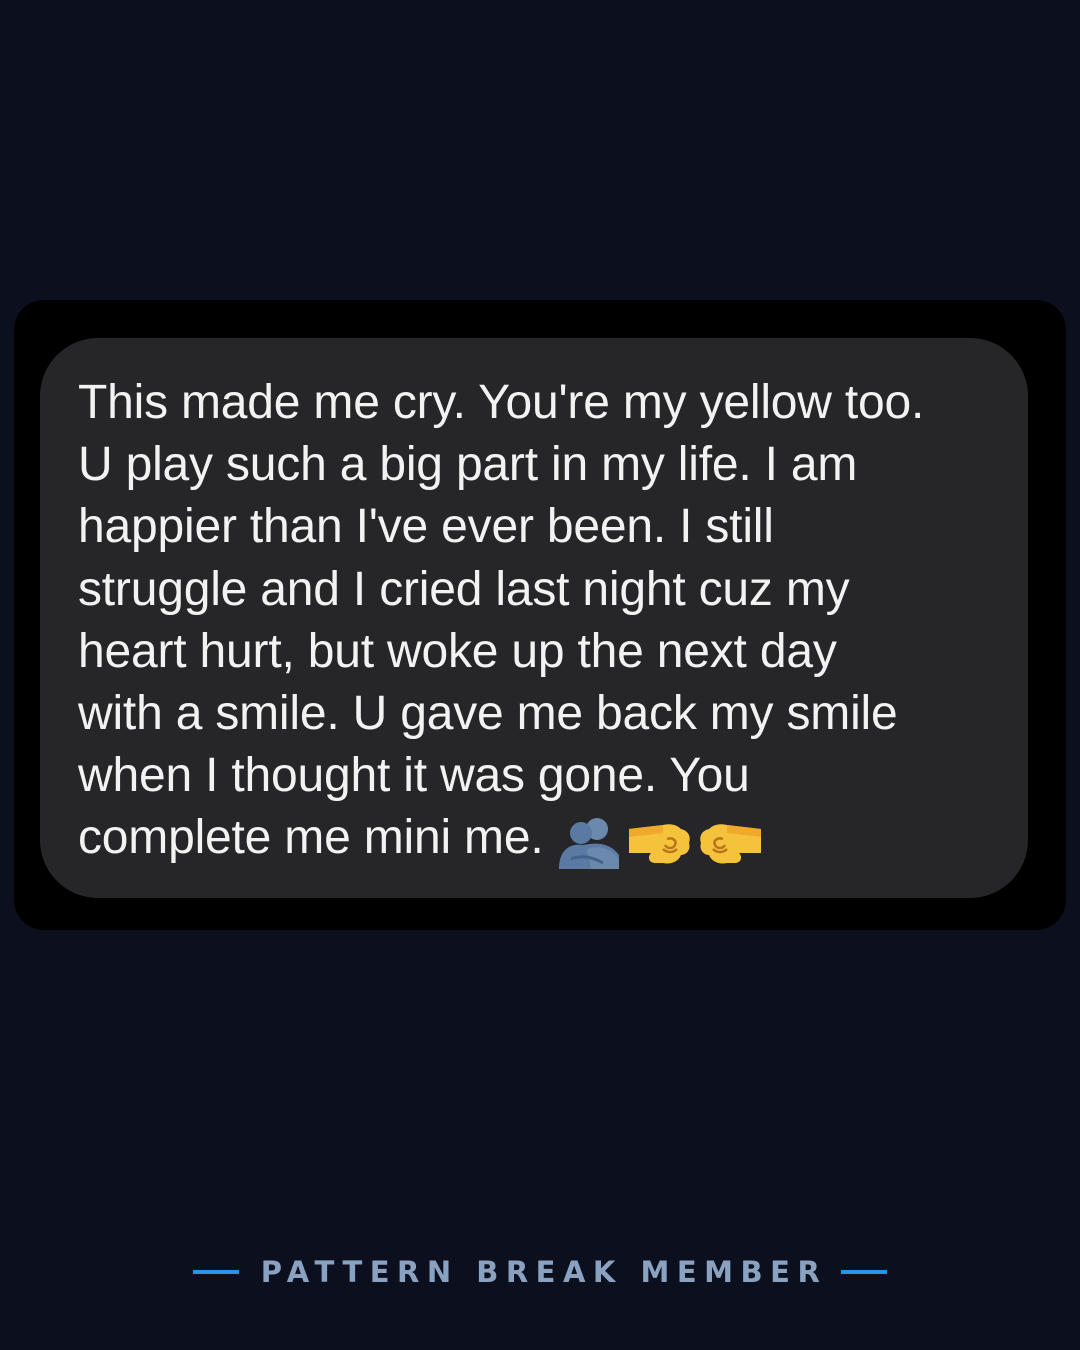 This screenshot has height=1350, width=1080. I want to click on footer: PATTERN BREAK MEMBER, so click(540, 1272).